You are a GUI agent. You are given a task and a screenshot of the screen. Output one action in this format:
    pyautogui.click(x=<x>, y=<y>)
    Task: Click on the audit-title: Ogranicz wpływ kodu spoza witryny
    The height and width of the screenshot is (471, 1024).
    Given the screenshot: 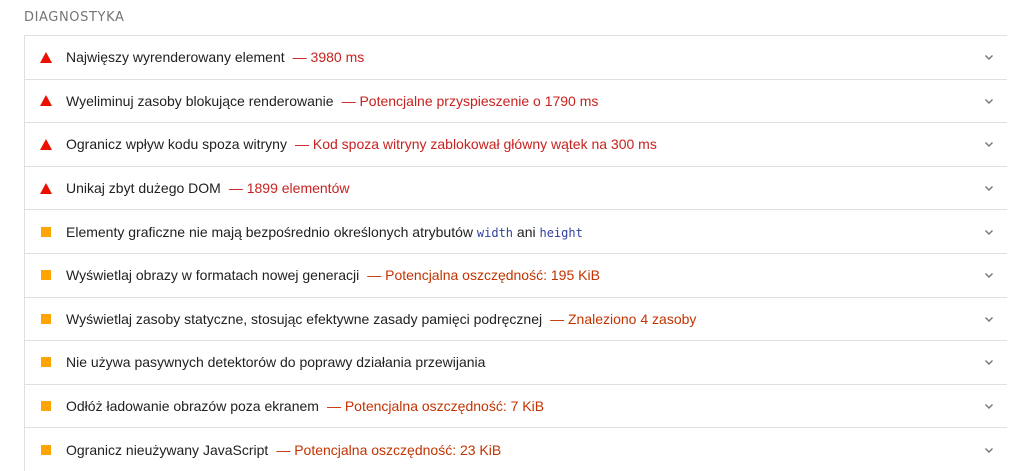 What is the action you would take?
    pyautogui.click(x=176, y=144)
    